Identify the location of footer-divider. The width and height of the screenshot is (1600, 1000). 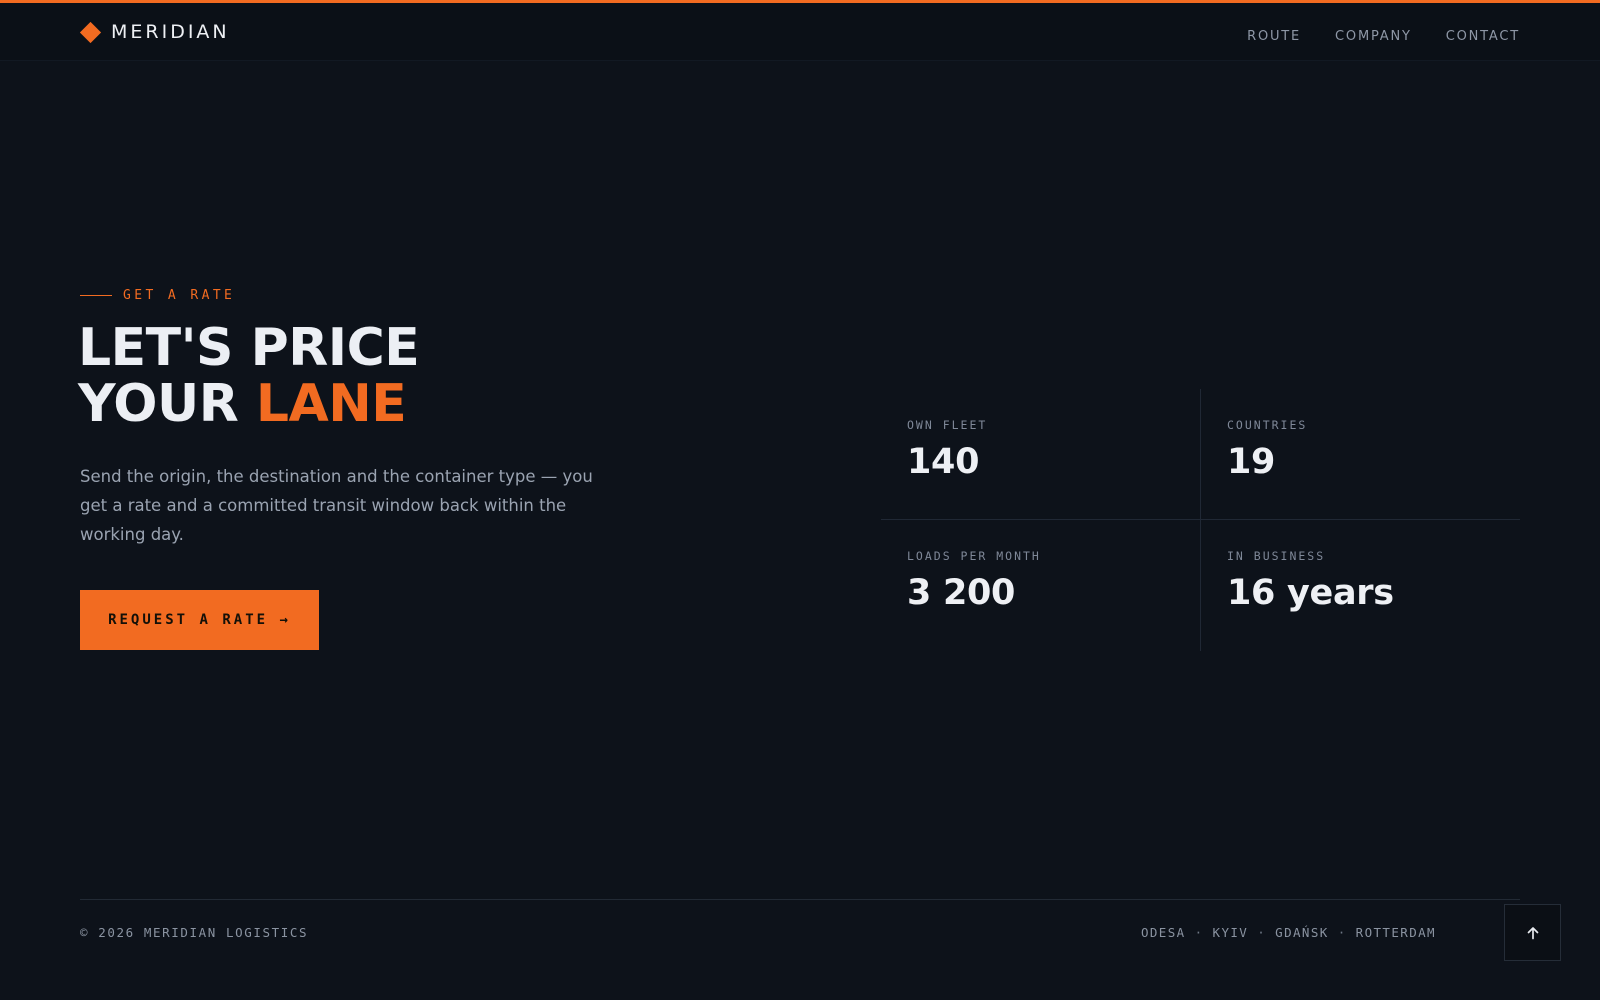
(800, 899).